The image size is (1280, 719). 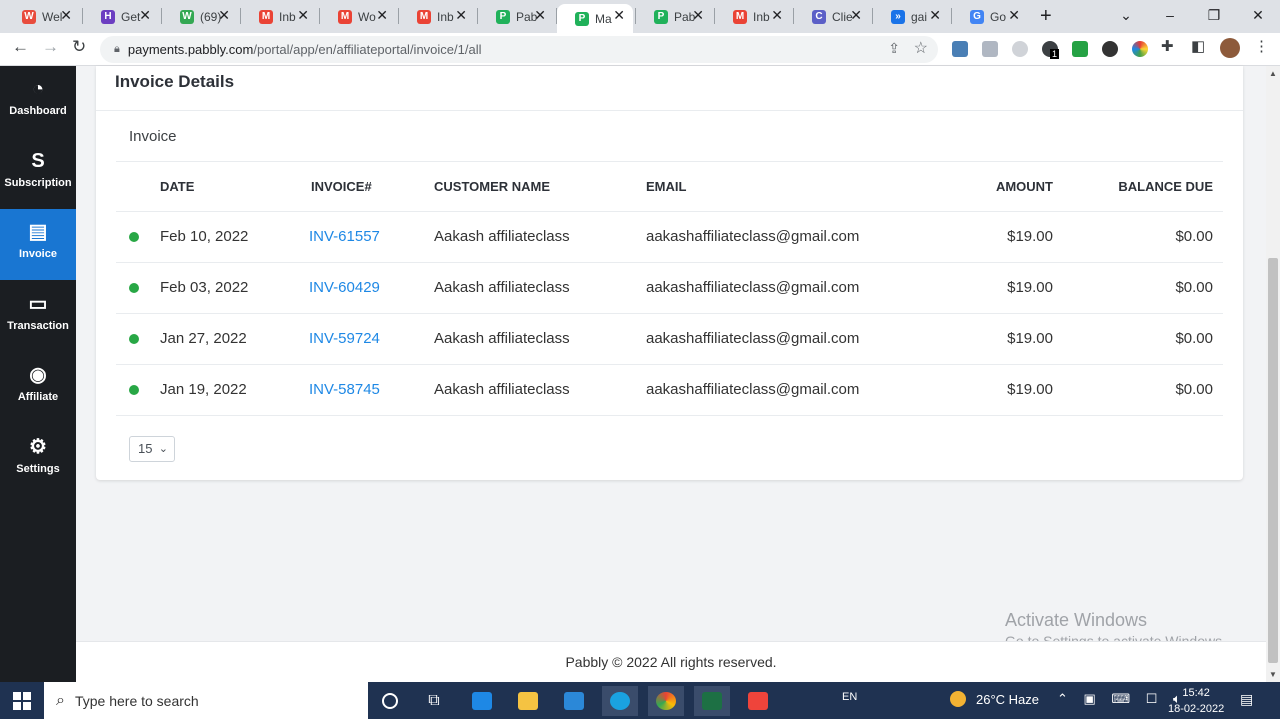 What do you see at coordinates (994, 699) in the screenshot?
I see `weather-widget: 26°C Haze` at bounding box center [994, 699].